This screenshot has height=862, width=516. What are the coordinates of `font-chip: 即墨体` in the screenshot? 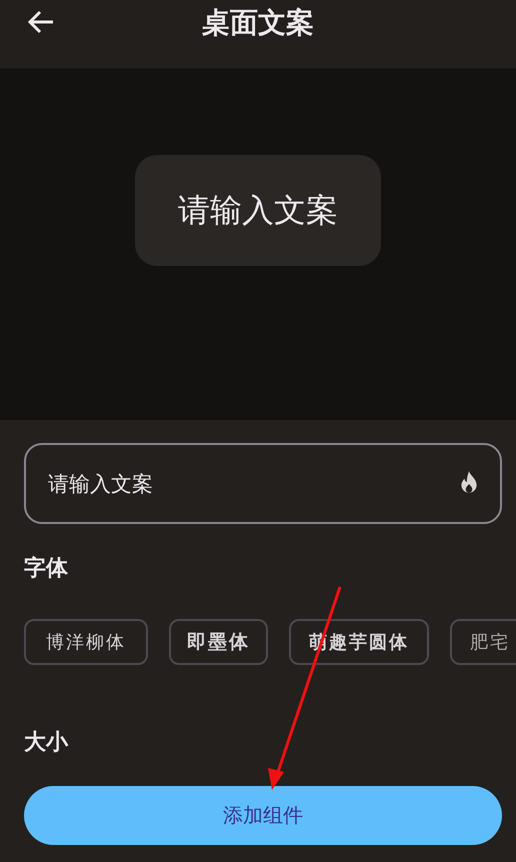 It's located at (218, 642).